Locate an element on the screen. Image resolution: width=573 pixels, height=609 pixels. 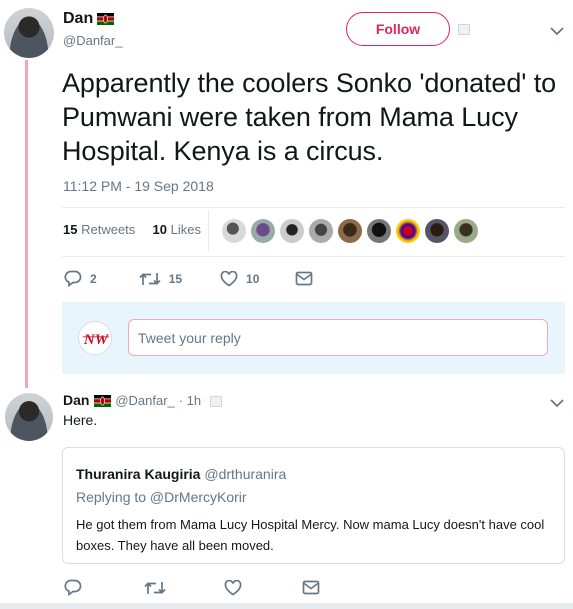
like-count: 10 is located at coordinates (253, 278).